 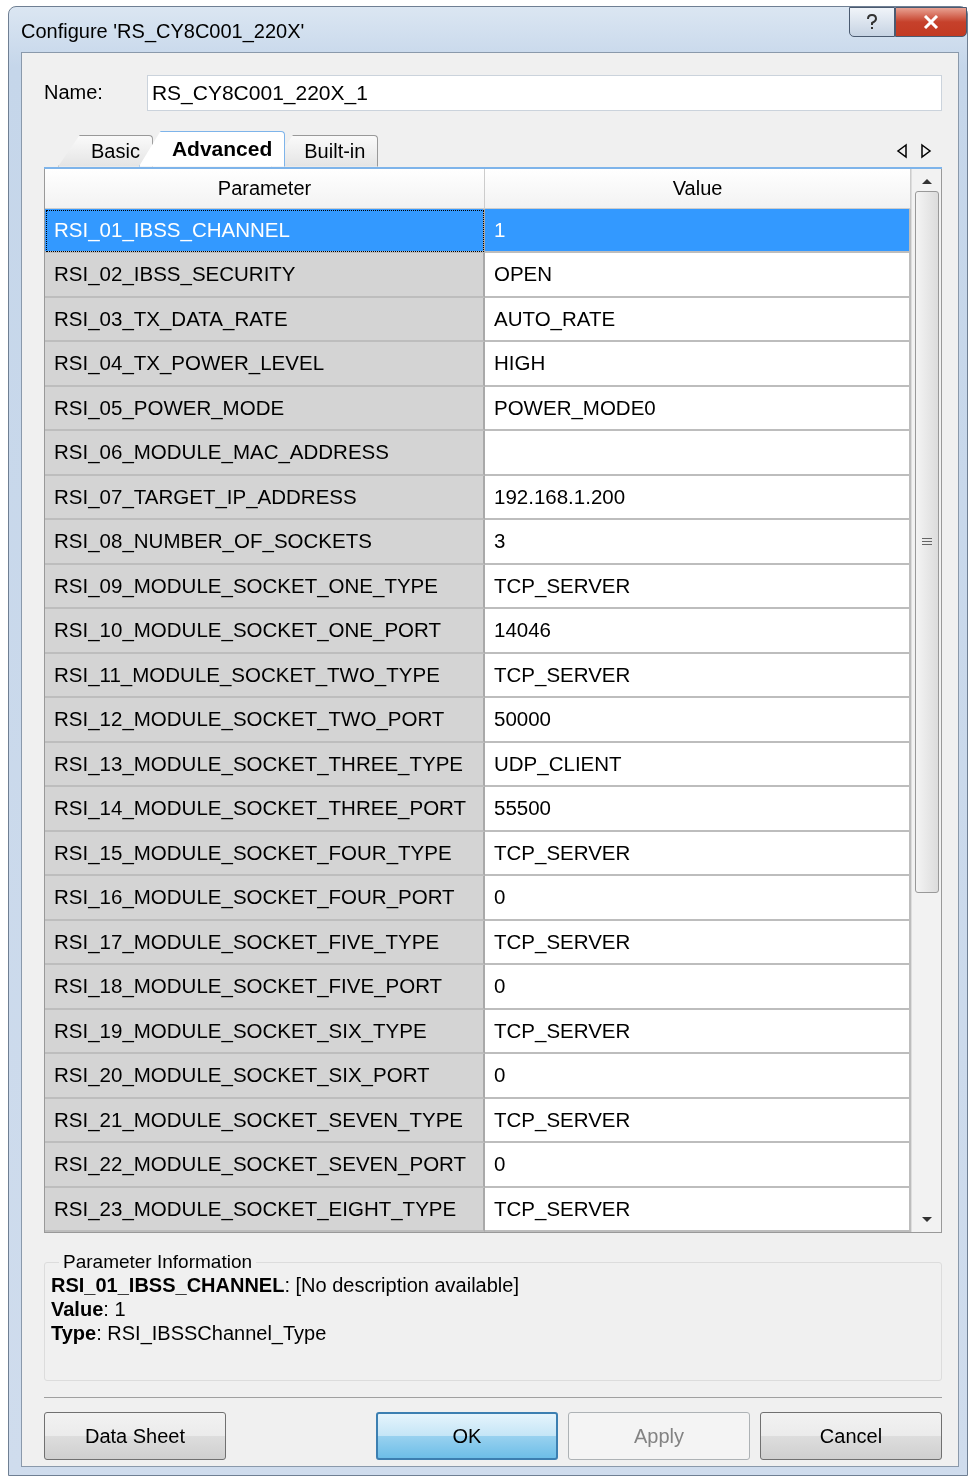 What do you see at coordinates (163, 31) in the screenshot?
I see `window-title: Configure 'RS_CY8C001_220X'` at bounding box center [163, 31].